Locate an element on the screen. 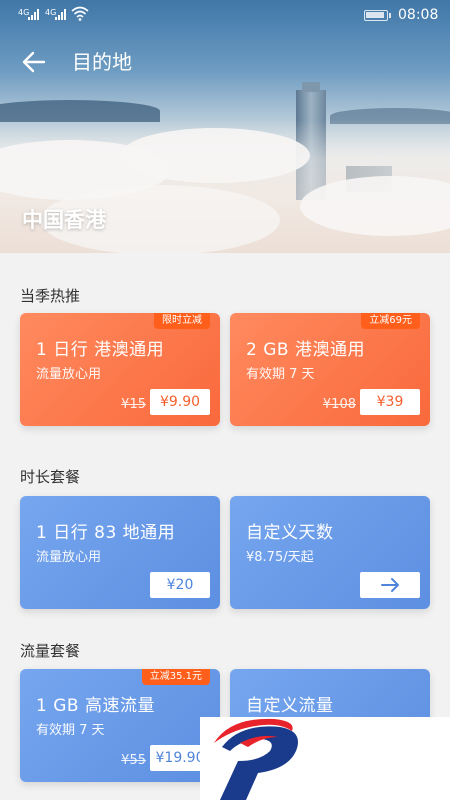  original-price: ¥108 is located at coordinates (339, 404).